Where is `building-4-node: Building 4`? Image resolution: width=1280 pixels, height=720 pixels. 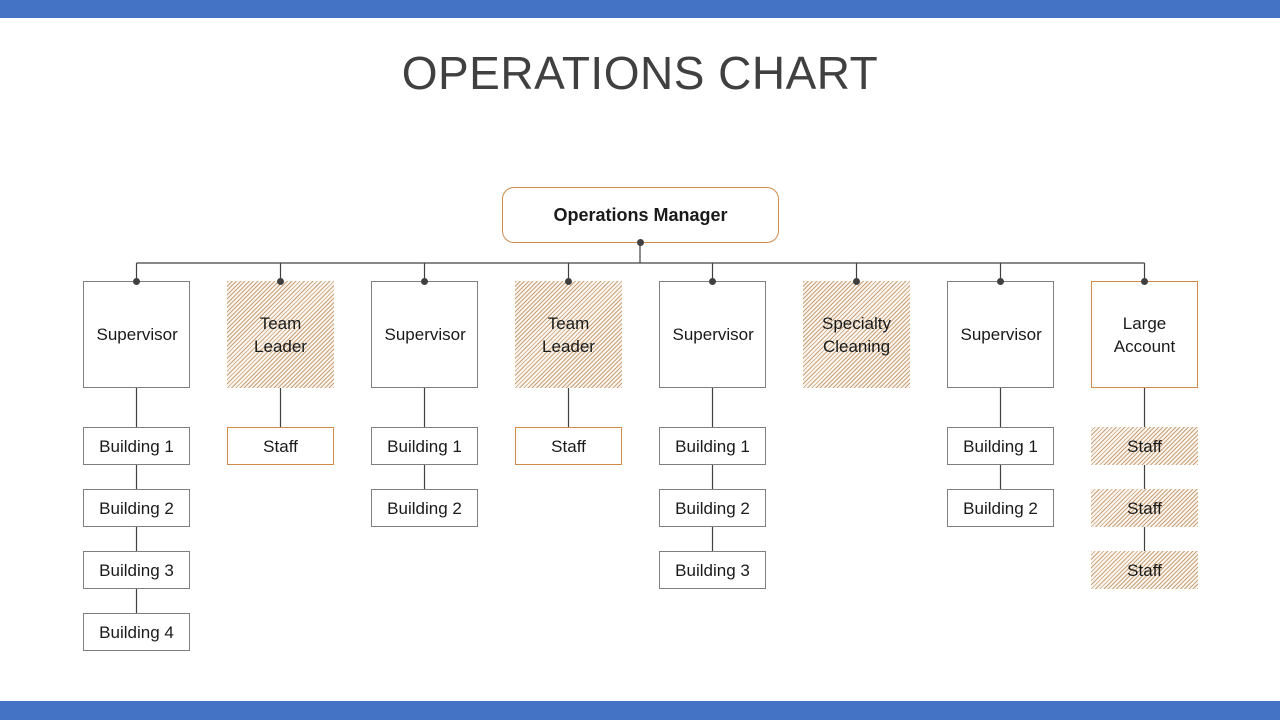 building-4-node: Building 4 is located at coordinates (136, 632).